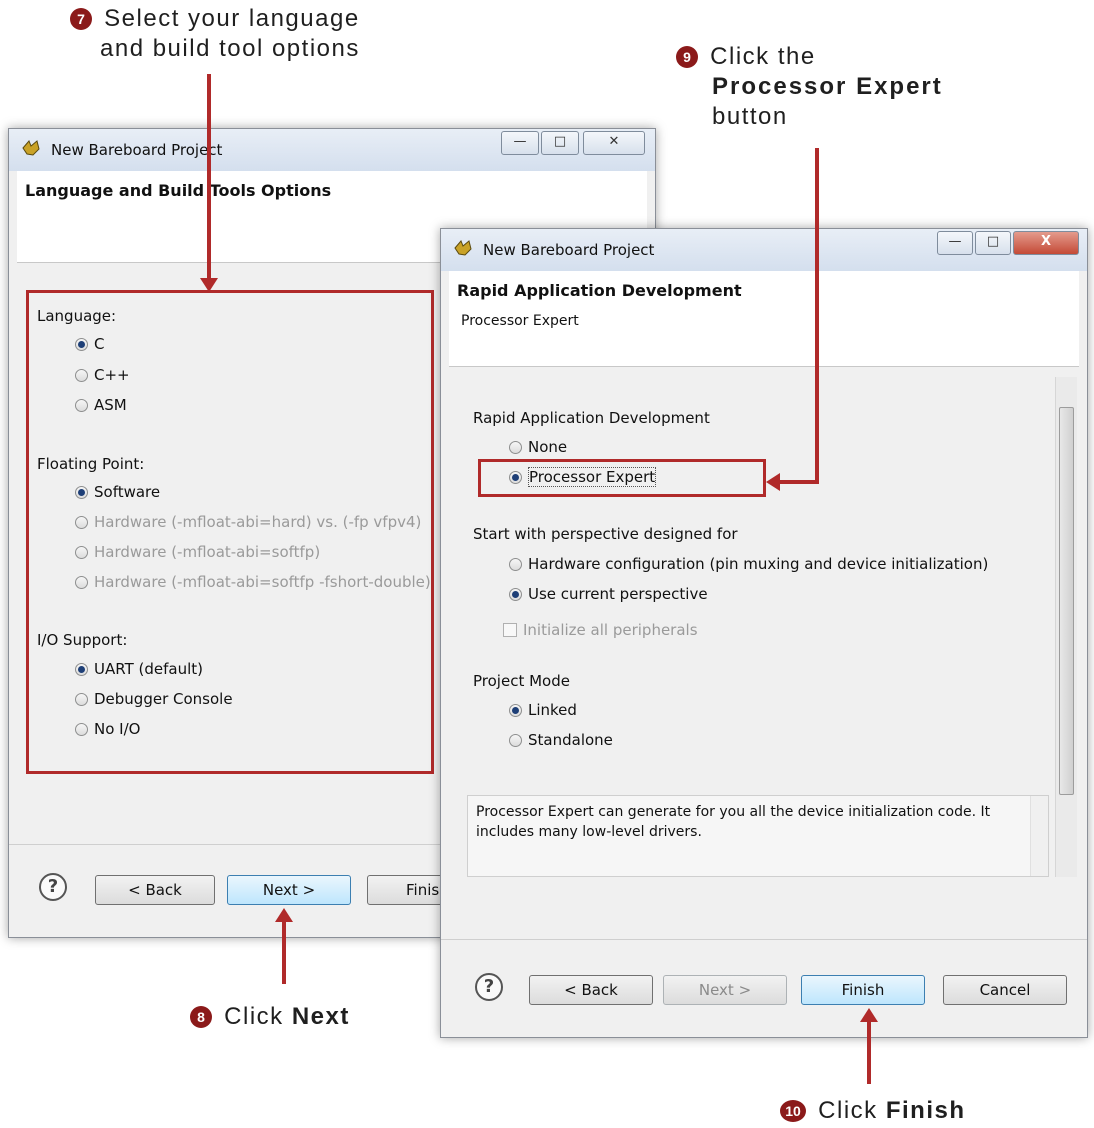 The width and height of the screenshot is (1094, 1128). What do you see at coordinates (799, 482) in the screenshot?
I see `arrow-9-horizontal` at bounding box center [799, 482].